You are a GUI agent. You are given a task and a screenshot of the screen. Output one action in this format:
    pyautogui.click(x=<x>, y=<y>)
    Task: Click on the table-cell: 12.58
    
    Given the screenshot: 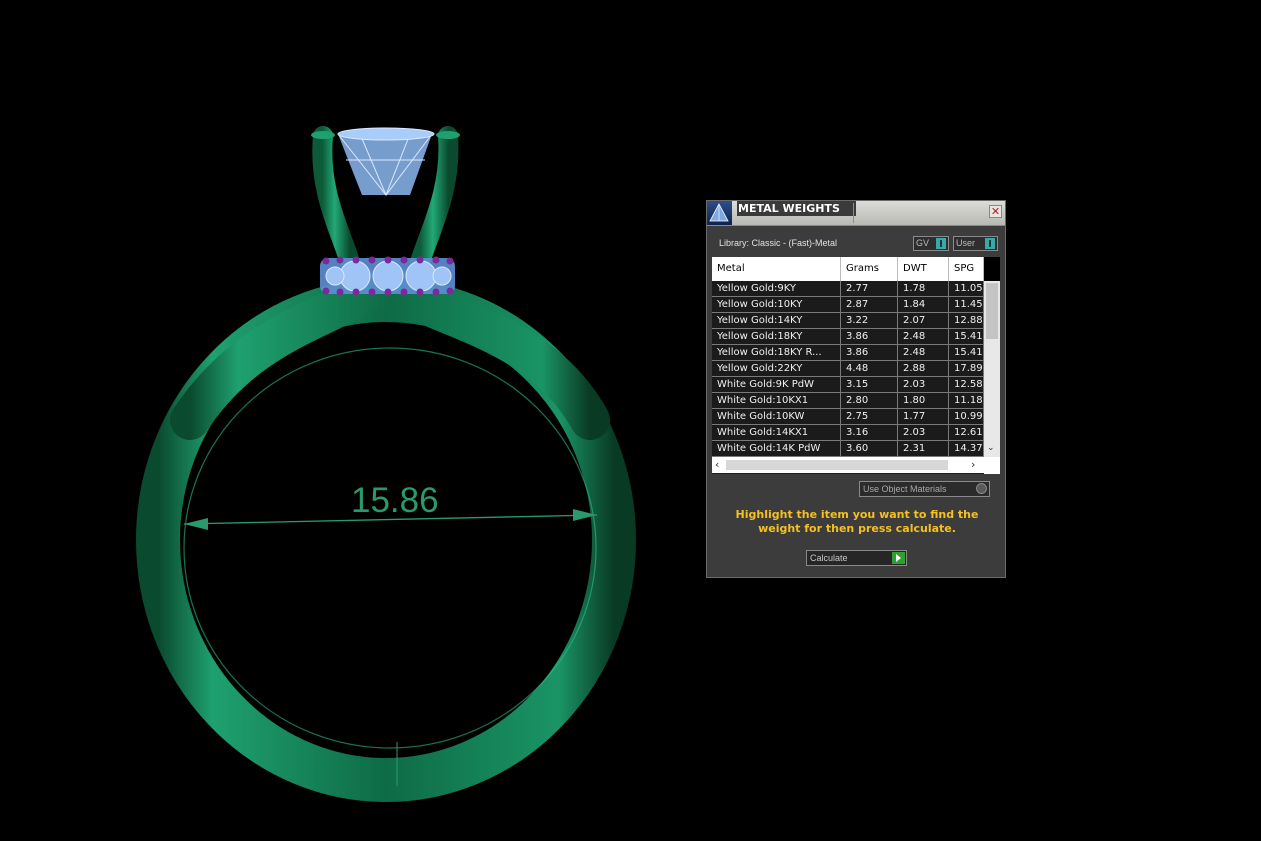 What is the action you would take?
    pyautogui.click(x=966, y=384)
    